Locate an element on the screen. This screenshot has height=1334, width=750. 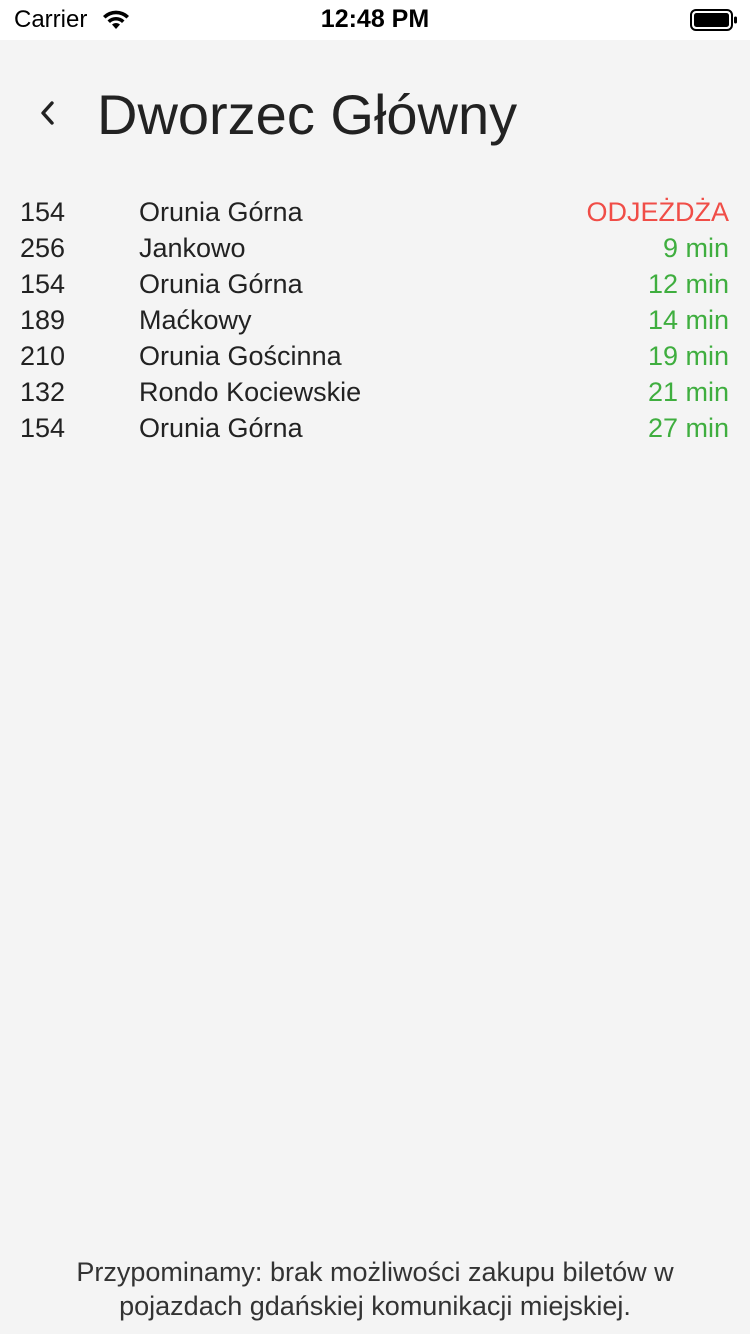
battery-icon is located at coordinates (713, 20).